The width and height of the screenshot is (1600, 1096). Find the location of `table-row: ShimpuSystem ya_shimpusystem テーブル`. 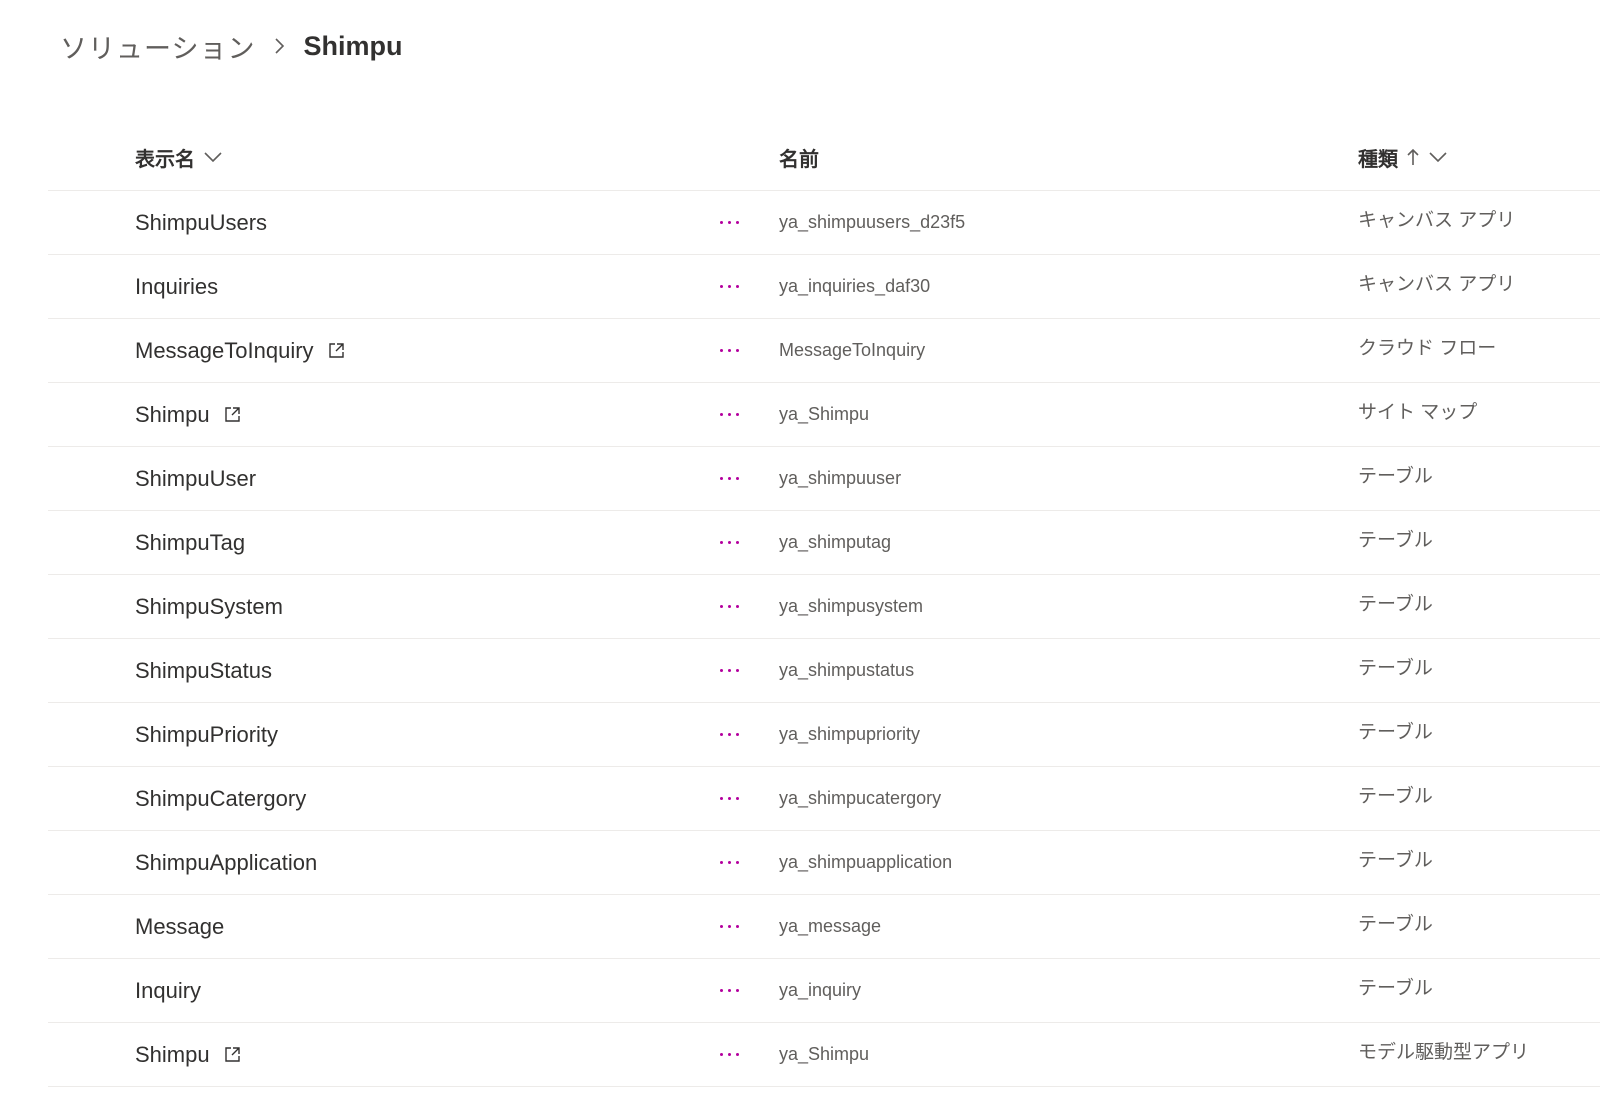

table-row: ShimpuSystem ya_shimpusystem テーブル is located at coordinates (824, 607).